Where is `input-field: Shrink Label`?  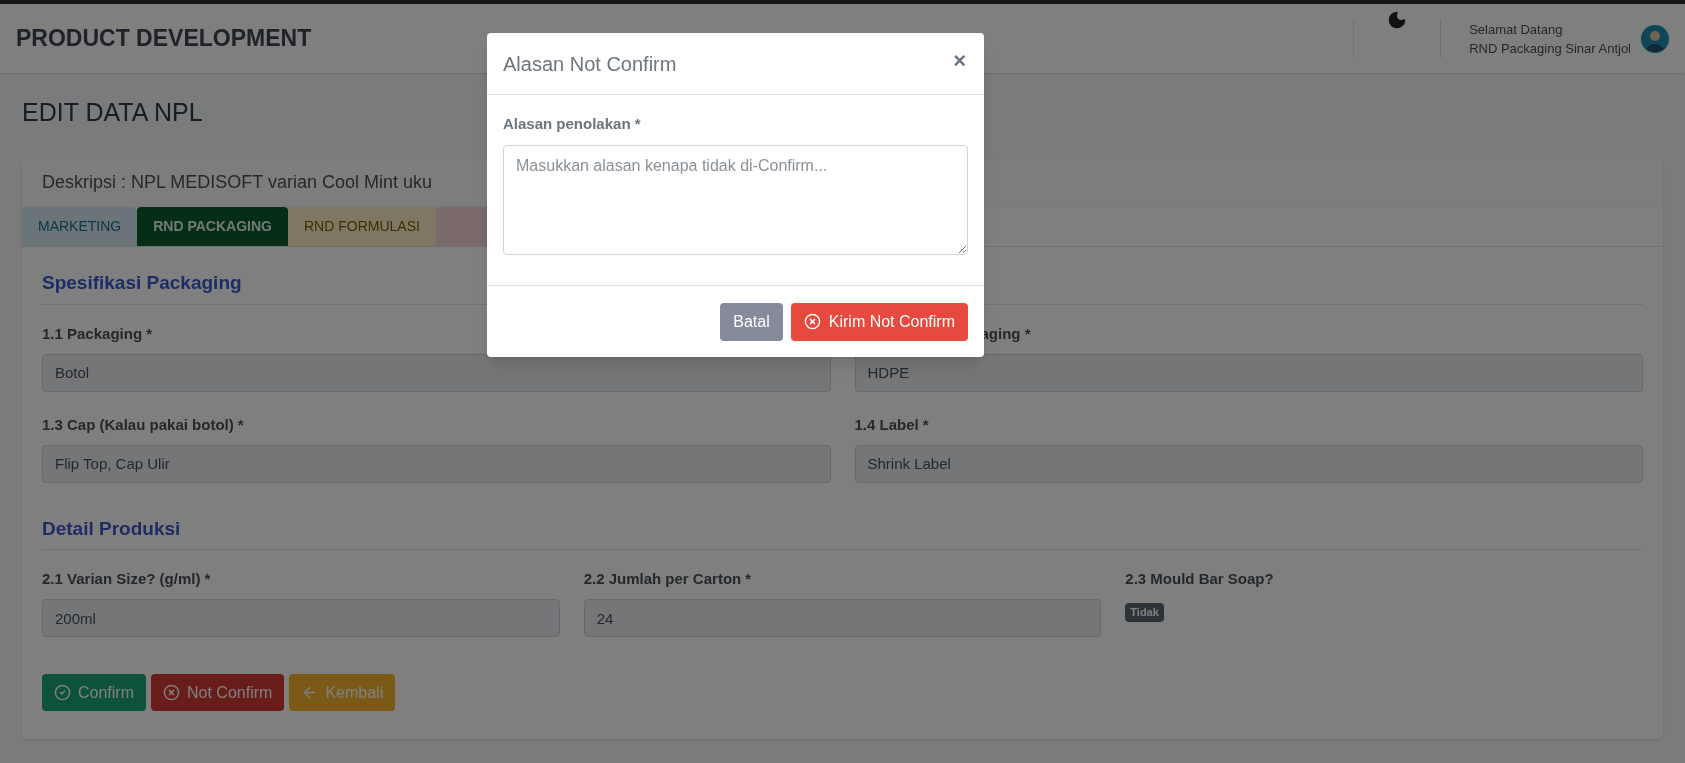 input-field: Shrink Label is located at coordinates (1248, 463).